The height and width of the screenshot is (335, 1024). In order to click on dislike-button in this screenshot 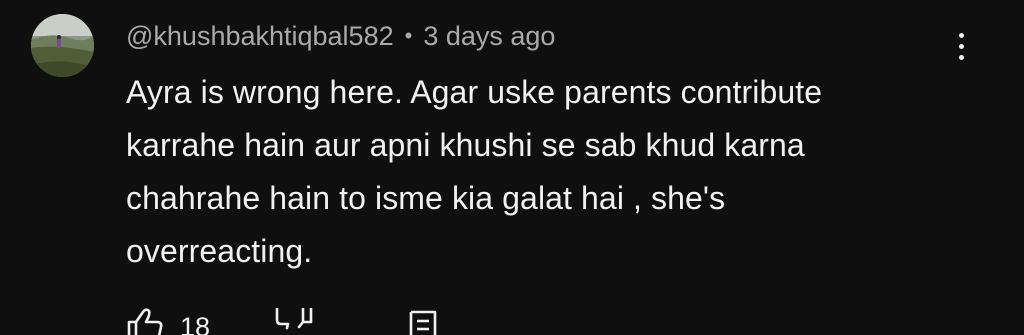, I will do `click(294, 320)`.